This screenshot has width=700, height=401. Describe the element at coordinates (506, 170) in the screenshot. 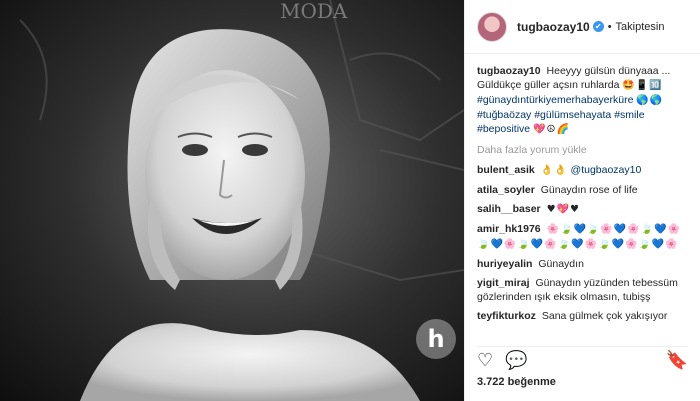

I see `comment-username: bulent_asik` at that location.